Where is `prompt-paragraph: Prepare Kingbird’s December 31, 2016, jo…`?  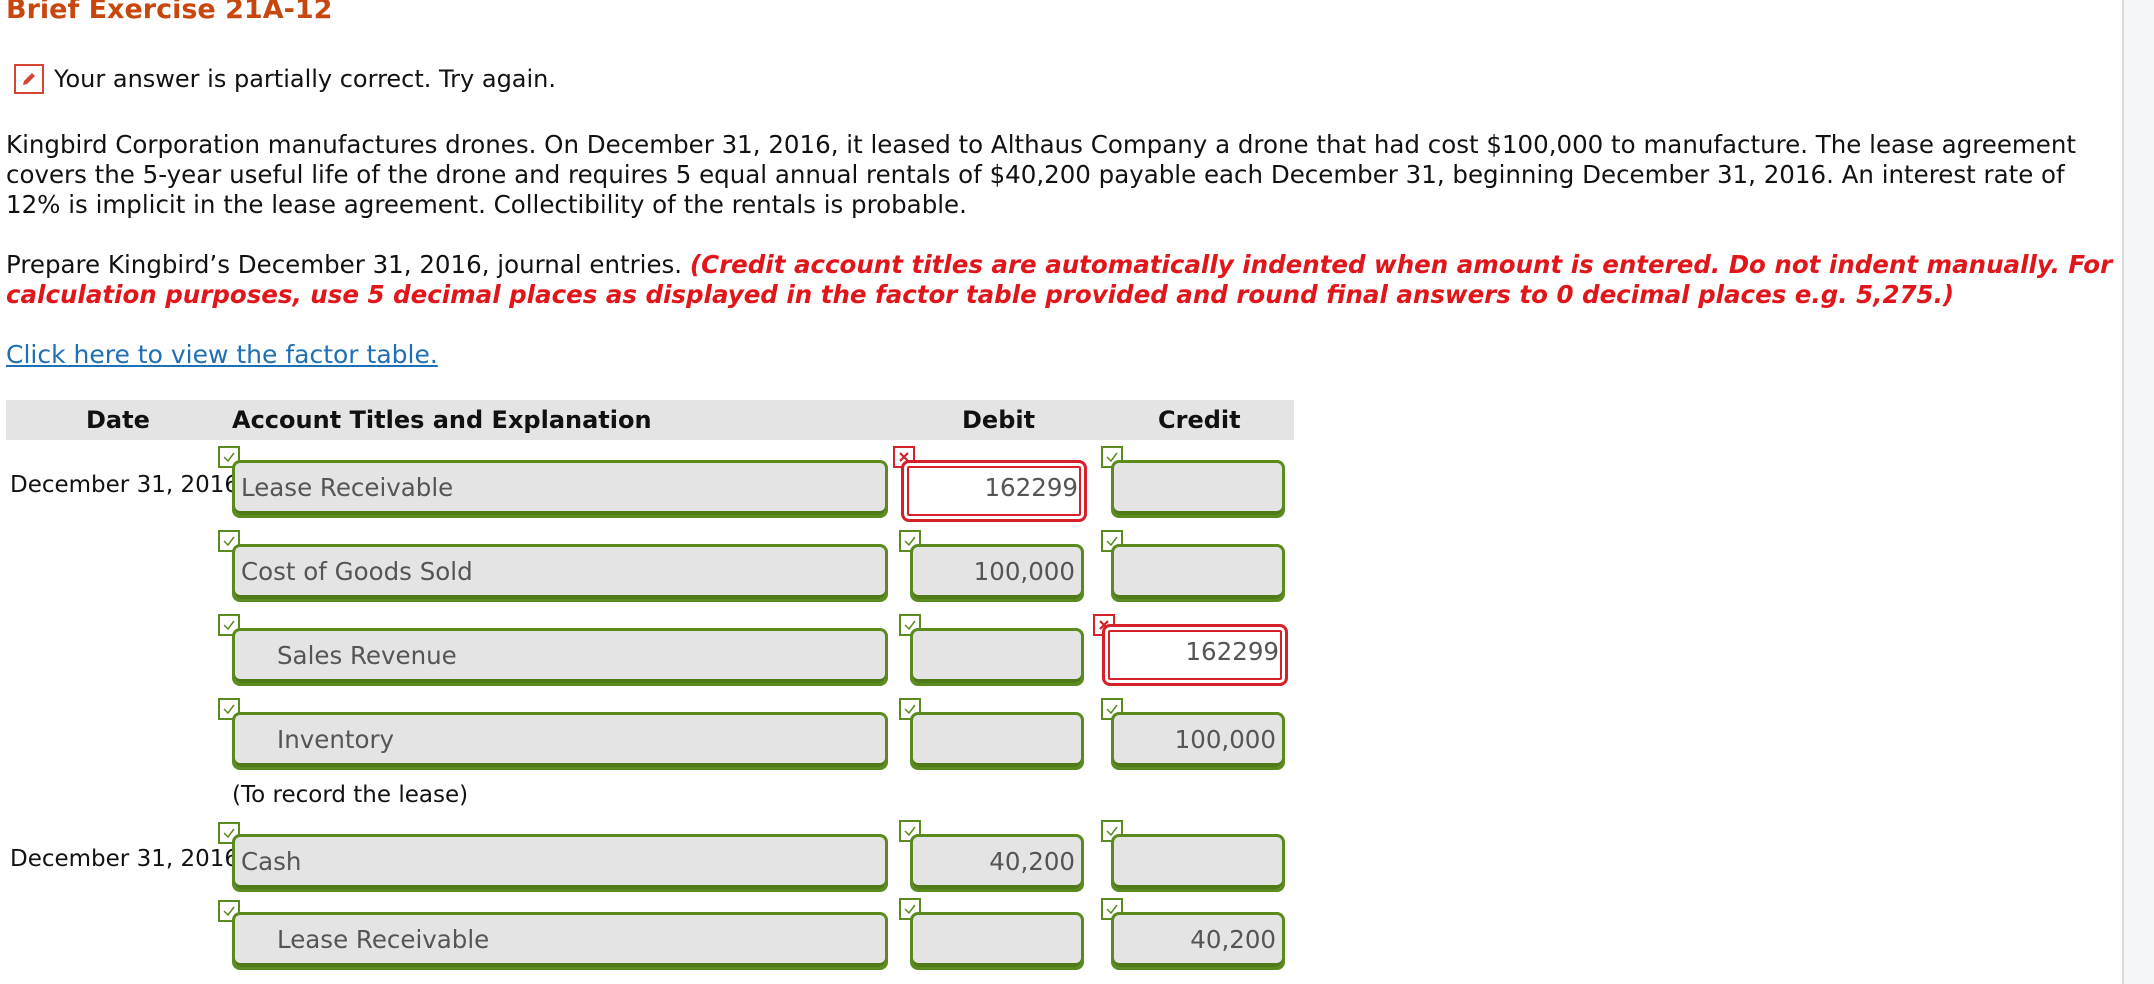 prompt-paragraph: Prepare Kingbird’s December 31, 2016, jo… is located at coordinates (1061, 280).